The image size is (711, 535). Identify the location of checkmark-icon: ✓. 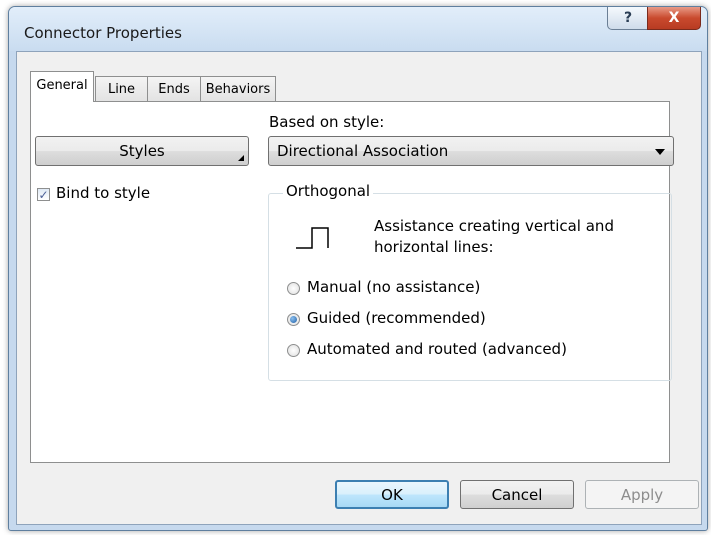
(43, 194).